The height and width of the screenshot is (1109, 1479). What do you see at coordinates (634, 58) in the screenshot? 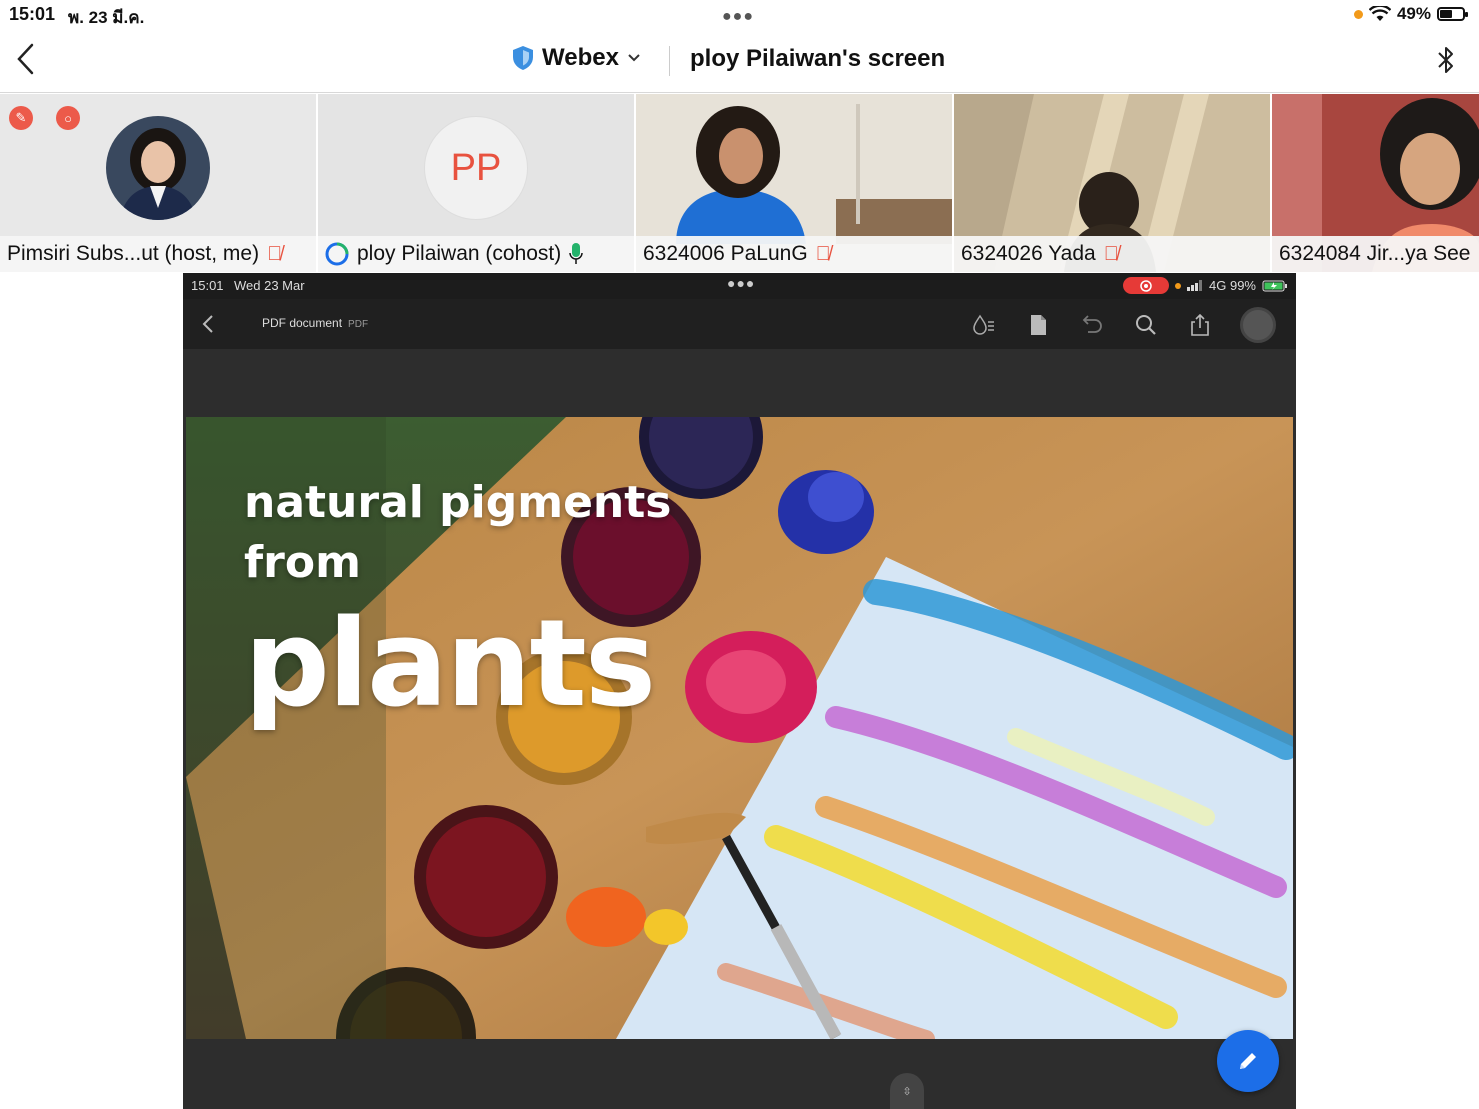
I see `chevron-down-icon` at bounding box center [634, 58].